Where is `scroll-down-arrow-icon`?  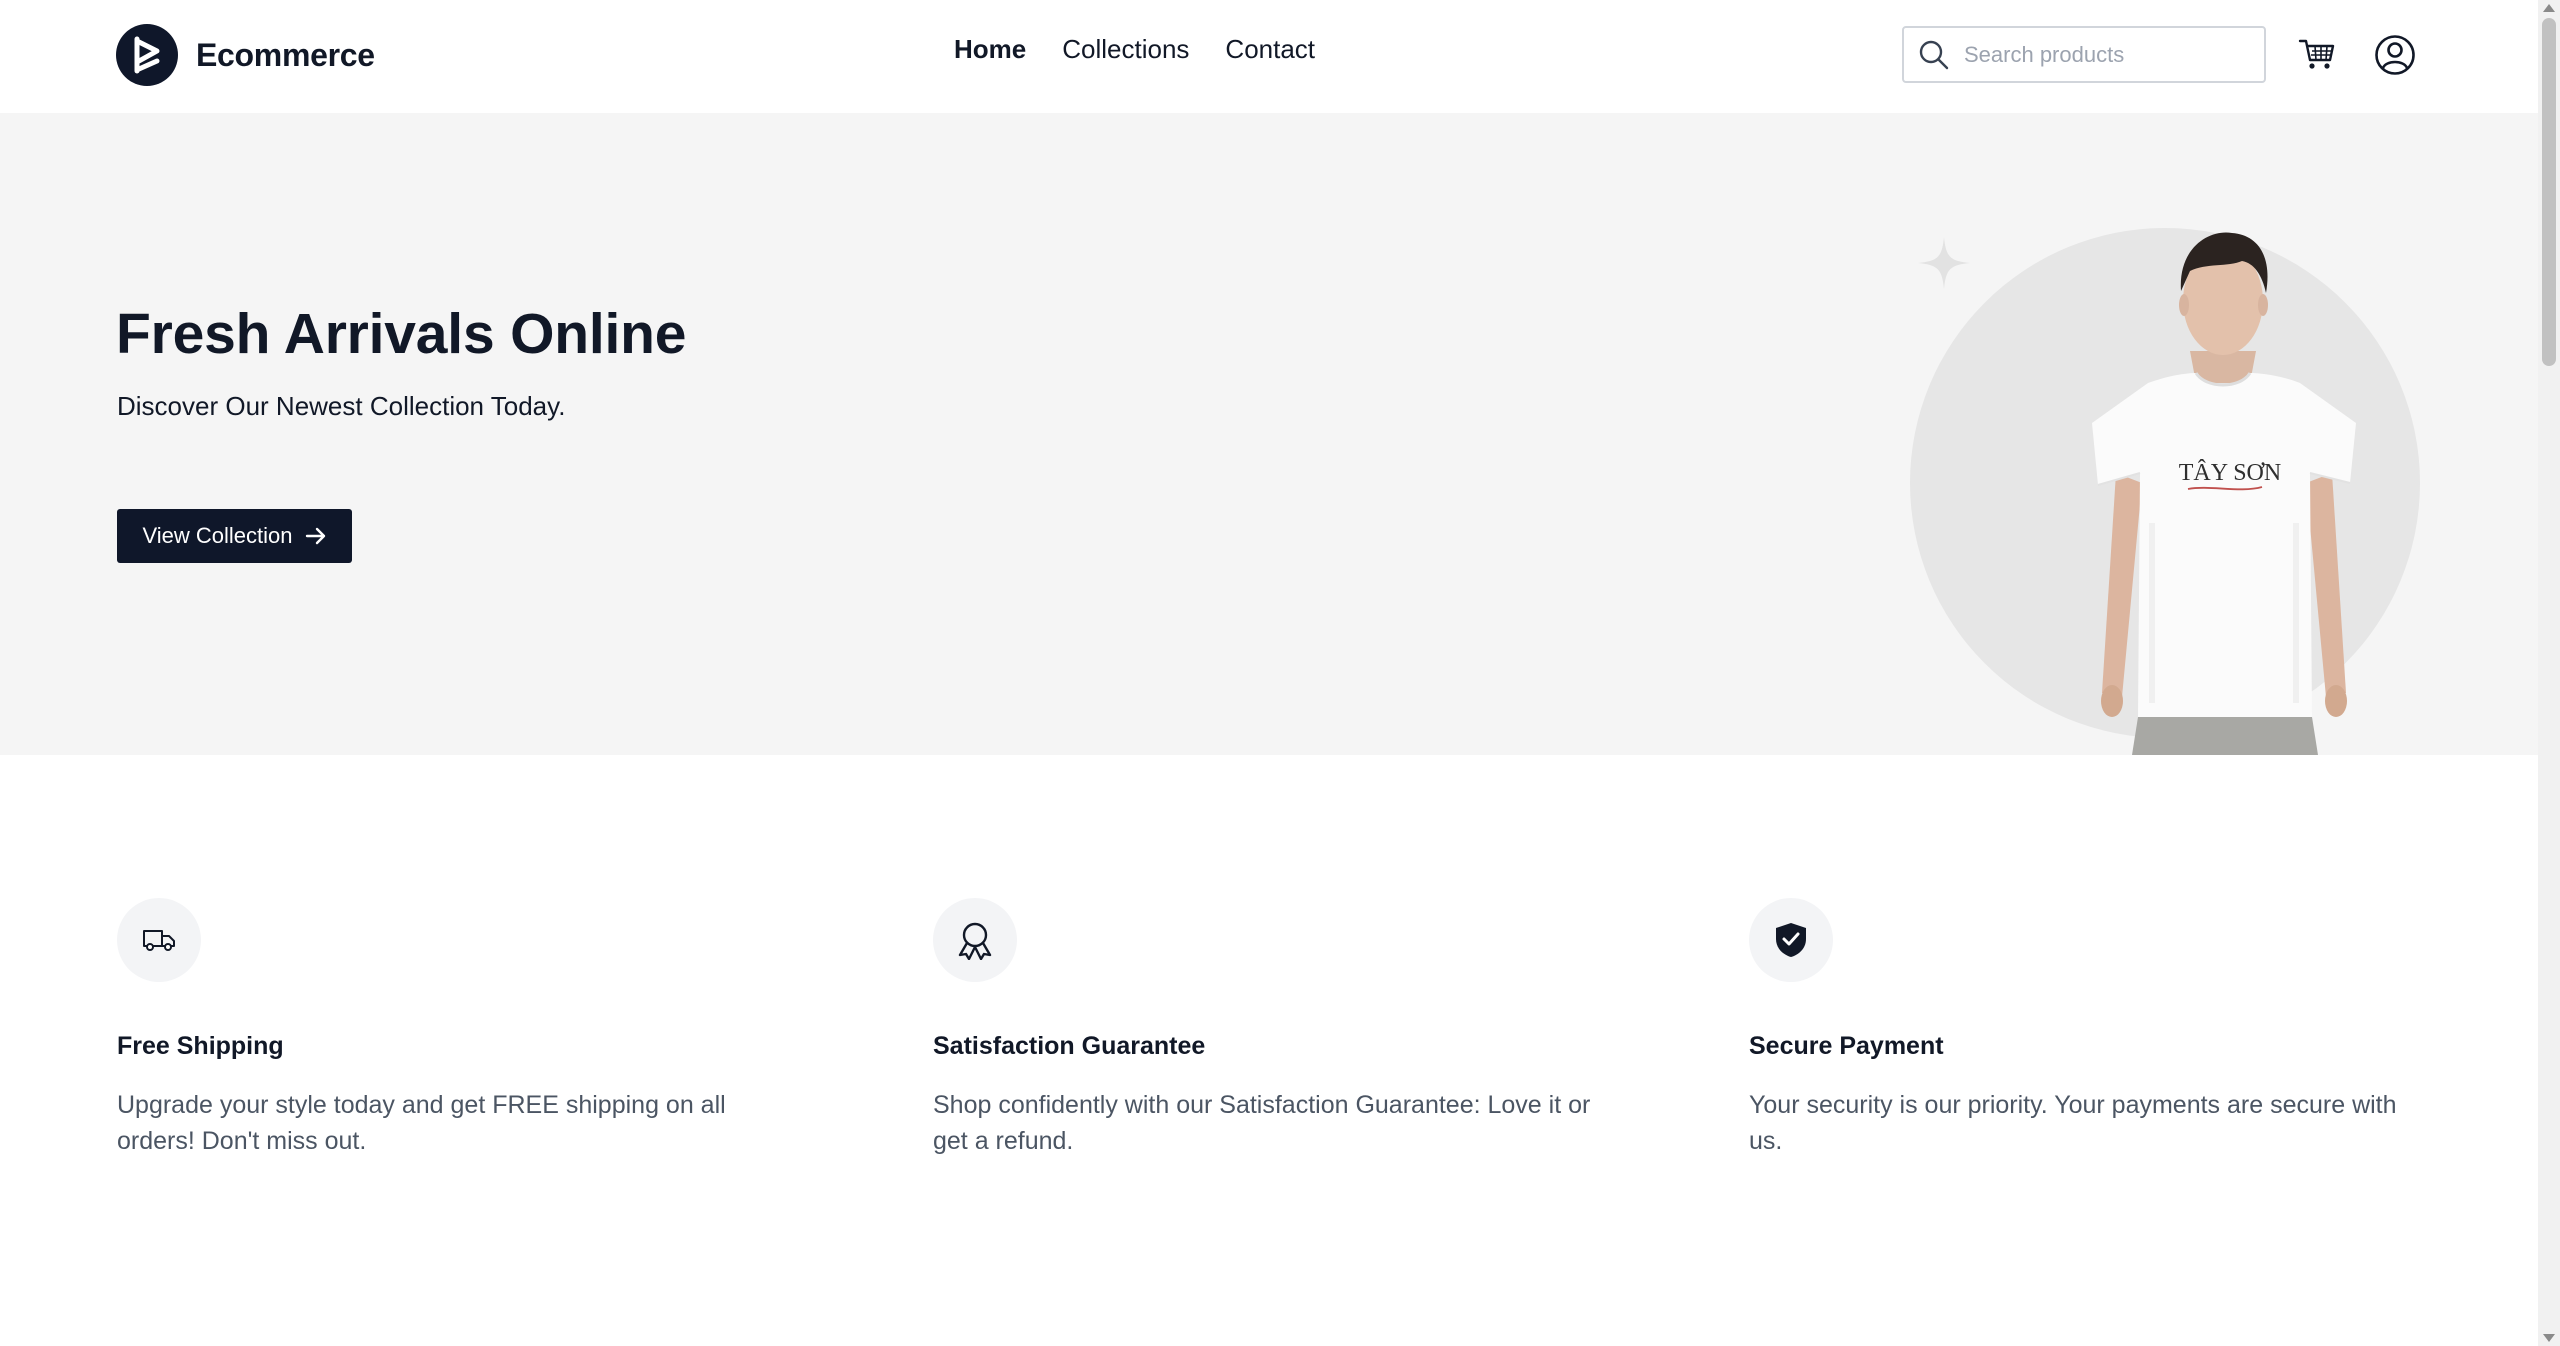
scroll-down-arrow-icon is located at coordinates (2549, 1338).